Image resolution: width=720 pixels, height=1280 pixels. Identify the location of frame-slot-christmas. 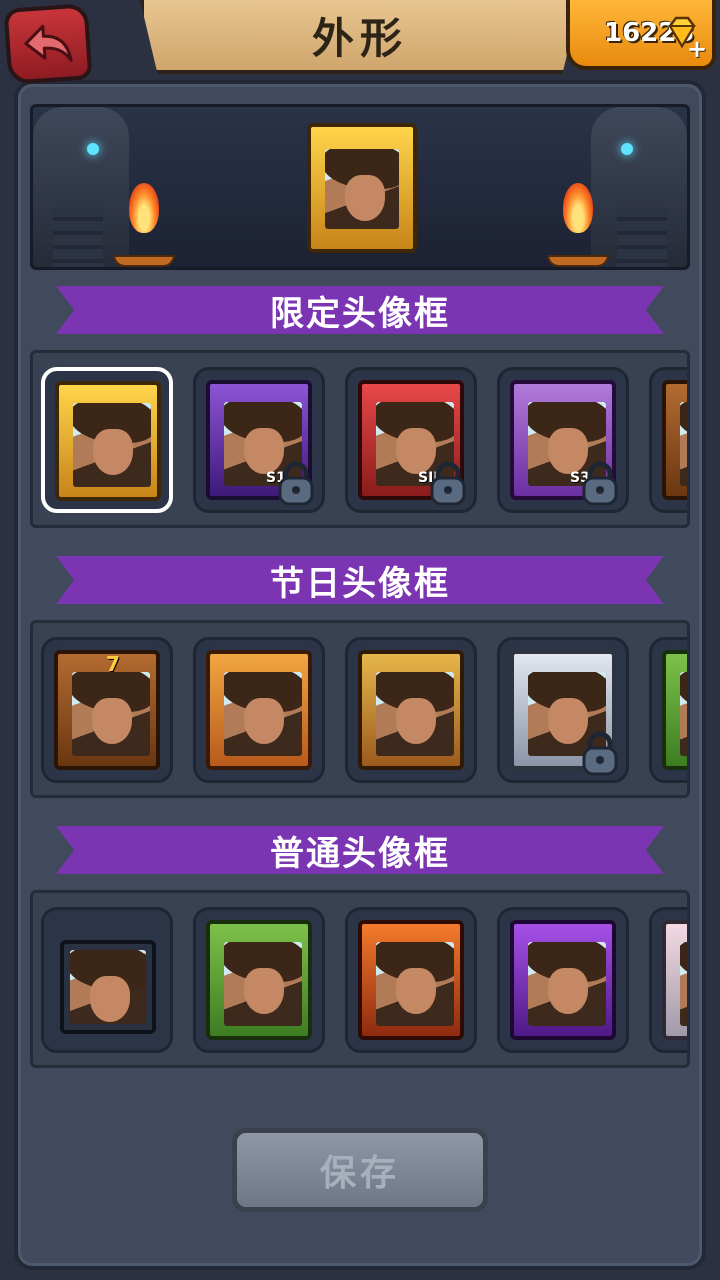
(668, 710).